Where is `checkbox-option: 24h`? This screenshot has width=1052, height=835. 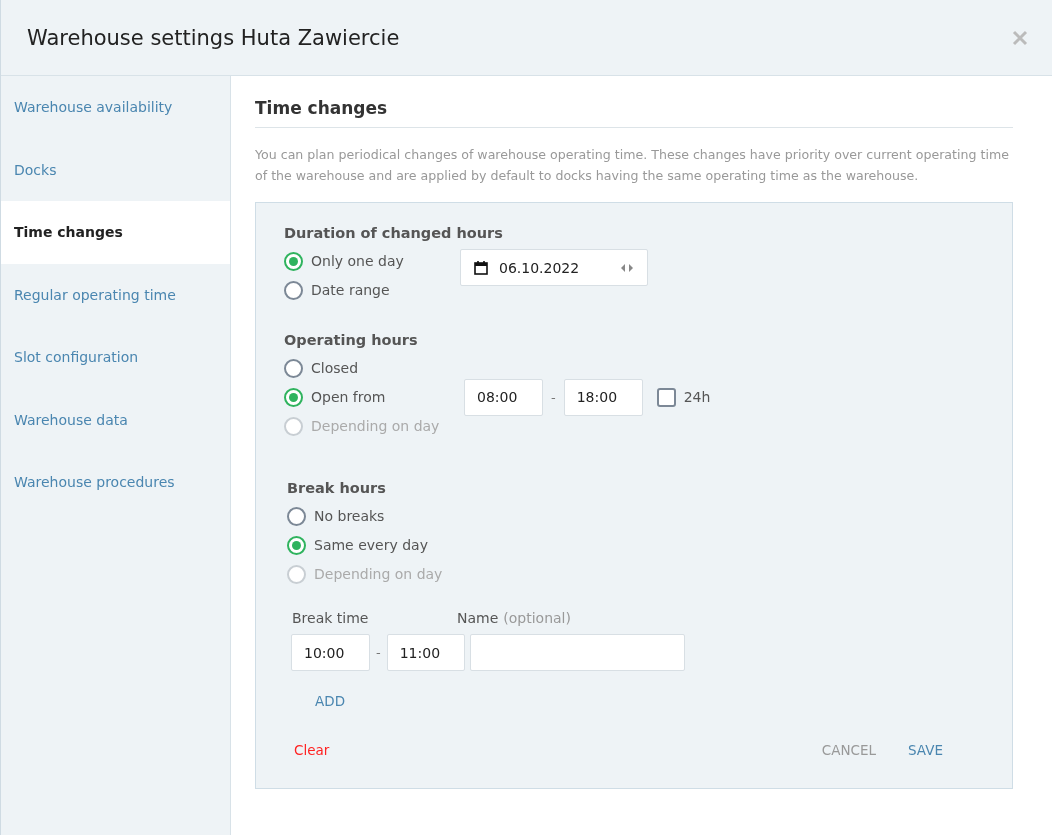
checkbox-option: 24h is located at coordinates (683, 397).